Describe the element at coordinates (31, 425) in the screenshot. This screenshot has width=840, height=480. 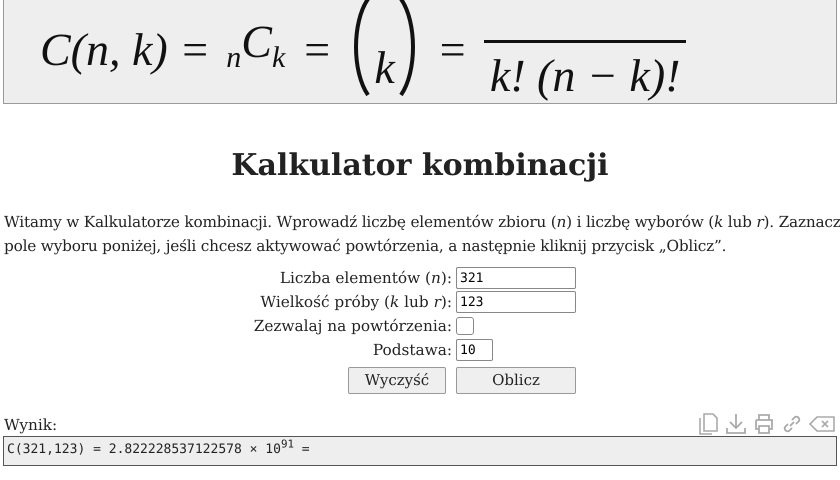
I see `result-label: Wynik:` at that location.